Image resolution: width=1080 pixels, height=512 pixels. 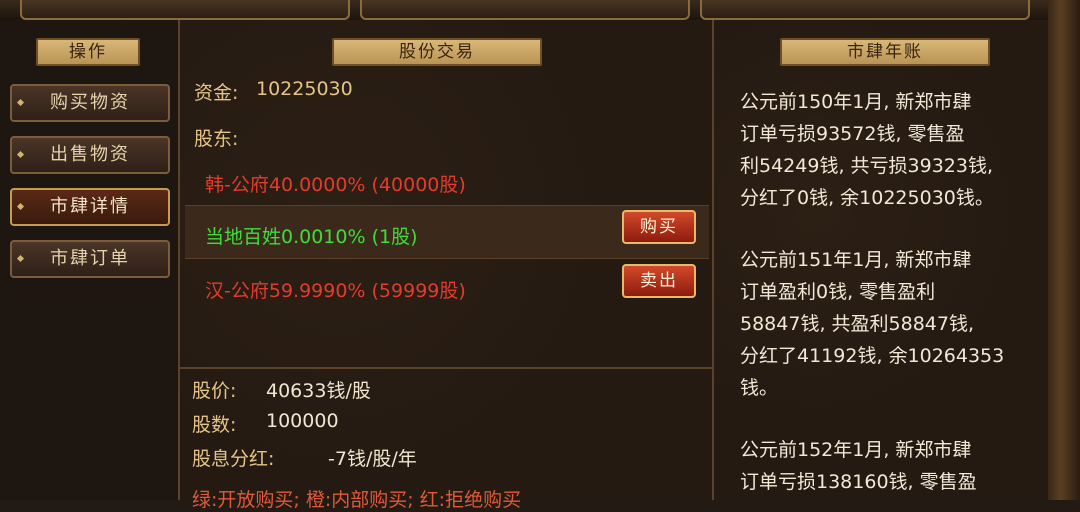 What do you see at coordinates (659, 281) in the screenshot?
I see `sell-button: 卖出` at bounding box center [659, 281].